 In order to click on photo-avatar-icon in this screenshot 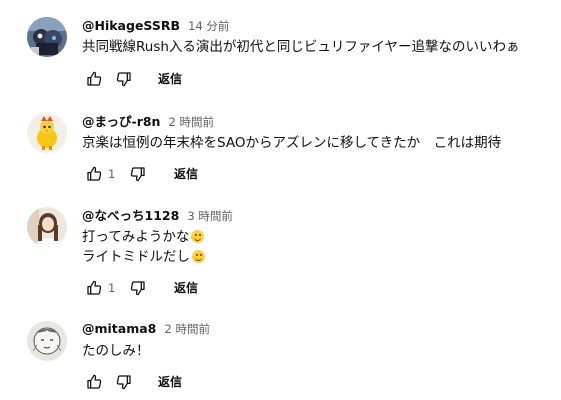, I will do `click(47, 227)`.